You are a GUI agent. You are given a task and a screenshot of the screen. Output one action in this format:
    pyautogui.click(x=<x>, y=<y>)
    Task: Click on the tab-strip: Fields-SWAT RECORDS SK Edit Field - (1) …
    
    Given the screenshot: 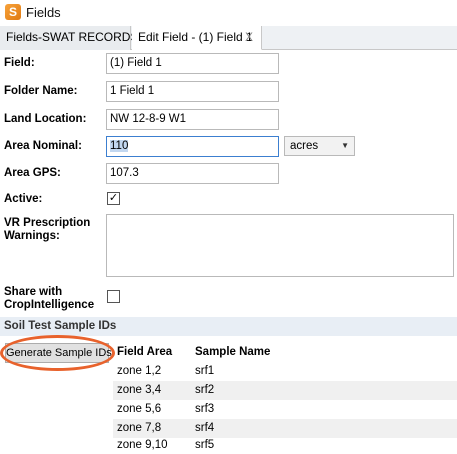 What is the action you would take?
    pyautogui.click(x=228, y=38)
    